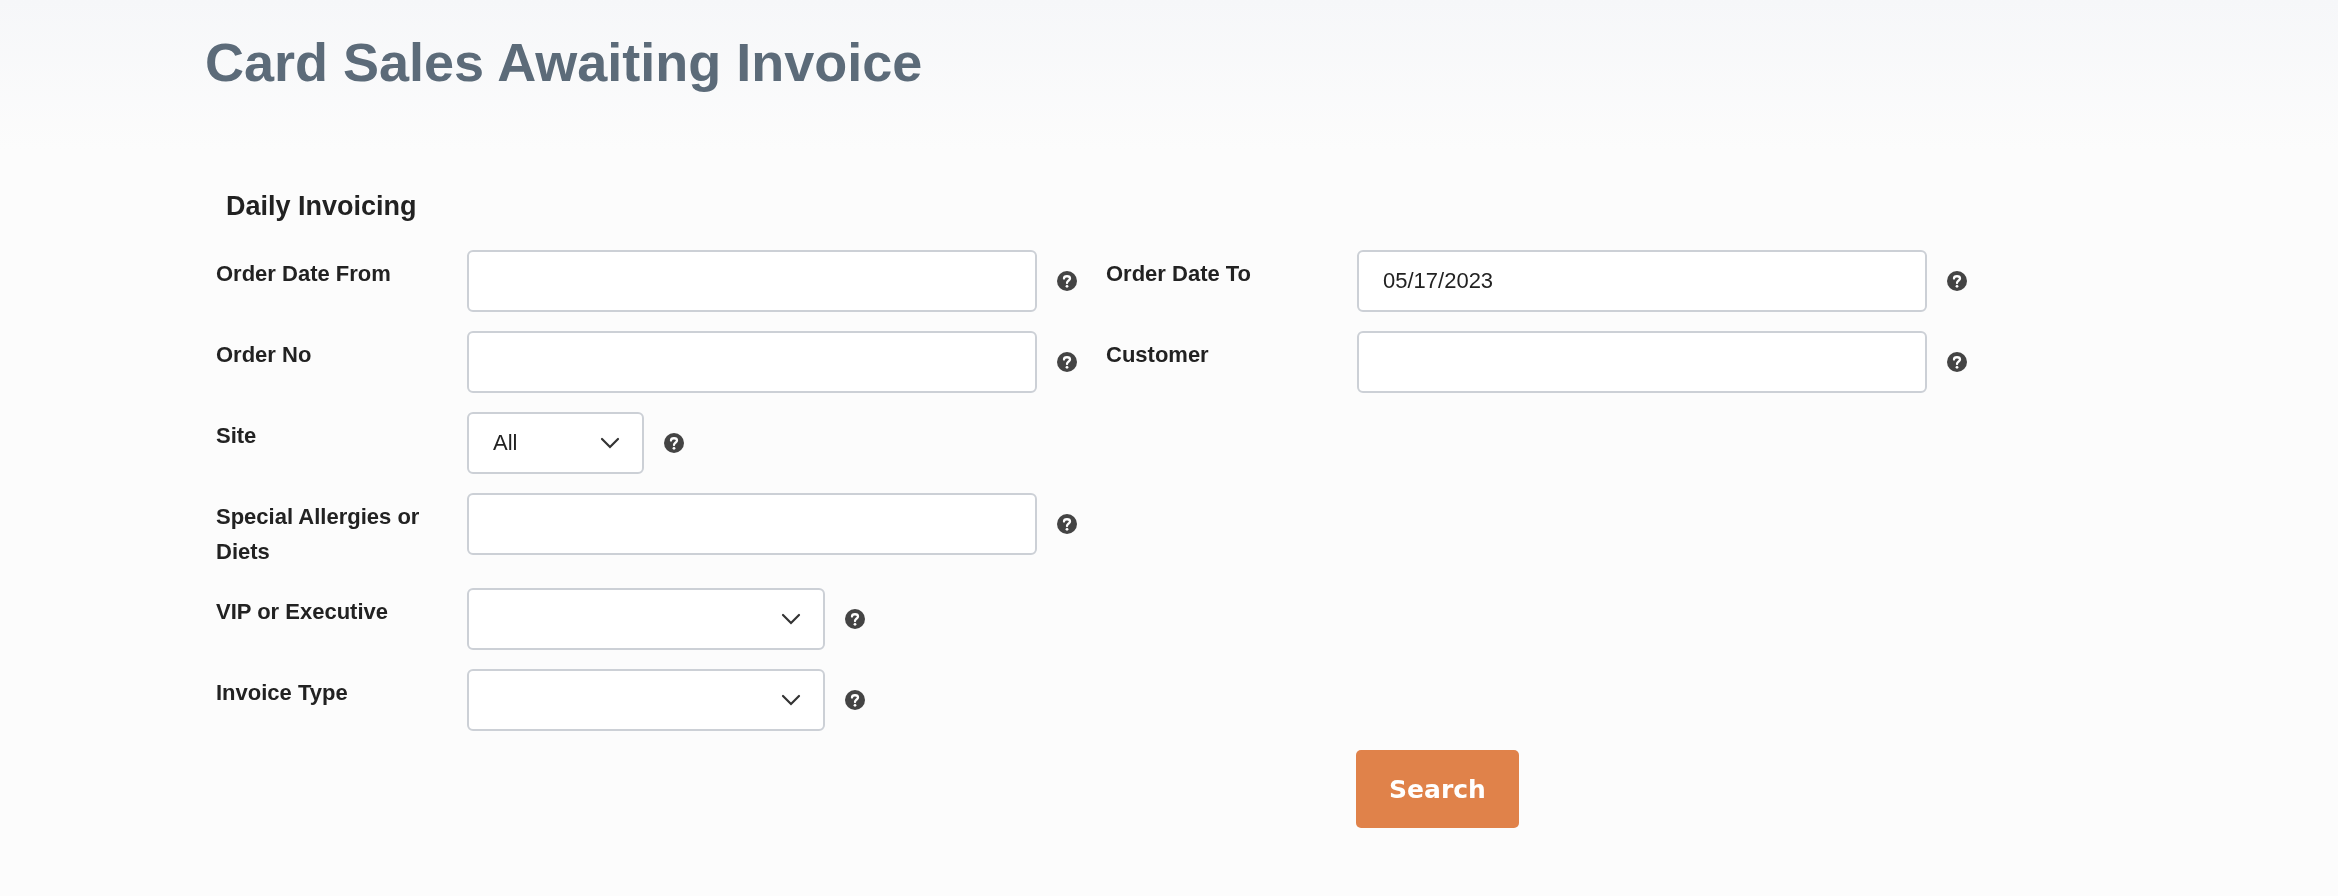 The image size is (2338, 896). What do you see at coordinates (1179, 274) in the screenshot?
I see `field-label: Order Date To` at bounding box center [1179, 274].